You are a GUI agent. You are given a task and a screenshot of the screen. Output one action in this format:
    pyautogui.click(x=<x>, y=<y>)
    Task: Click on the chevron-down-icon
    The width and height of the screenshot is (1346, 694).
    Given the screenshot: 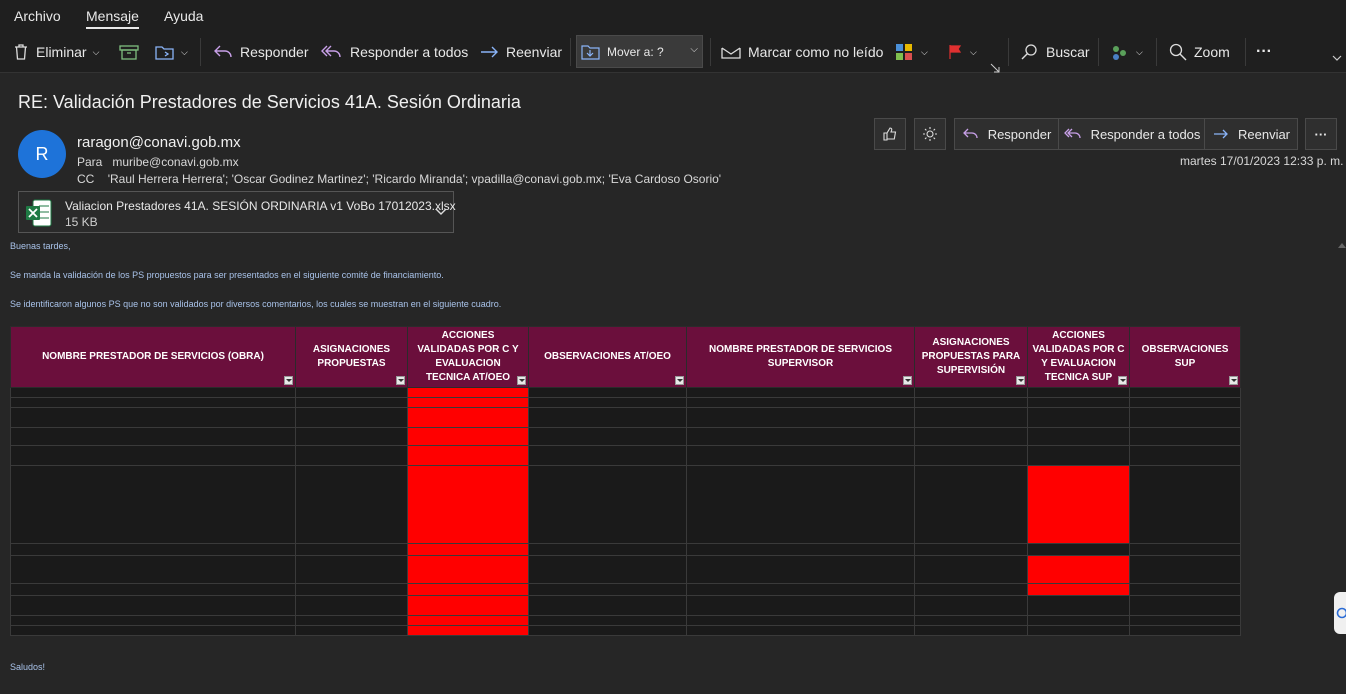 What is the action you would take?
    pyautogui.click(x=441, y=212)
    